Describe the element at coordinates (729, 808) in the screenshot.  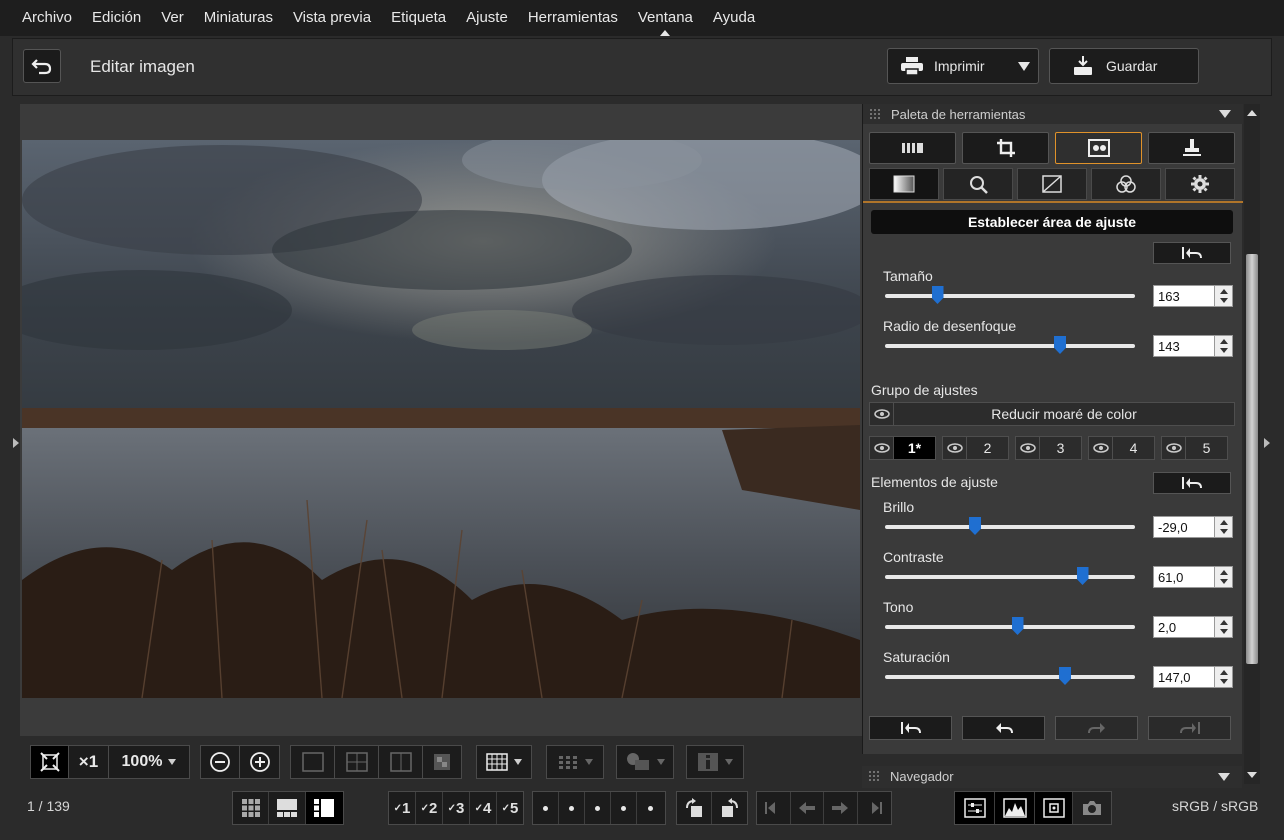
I see `rotate-right-button` at that location.